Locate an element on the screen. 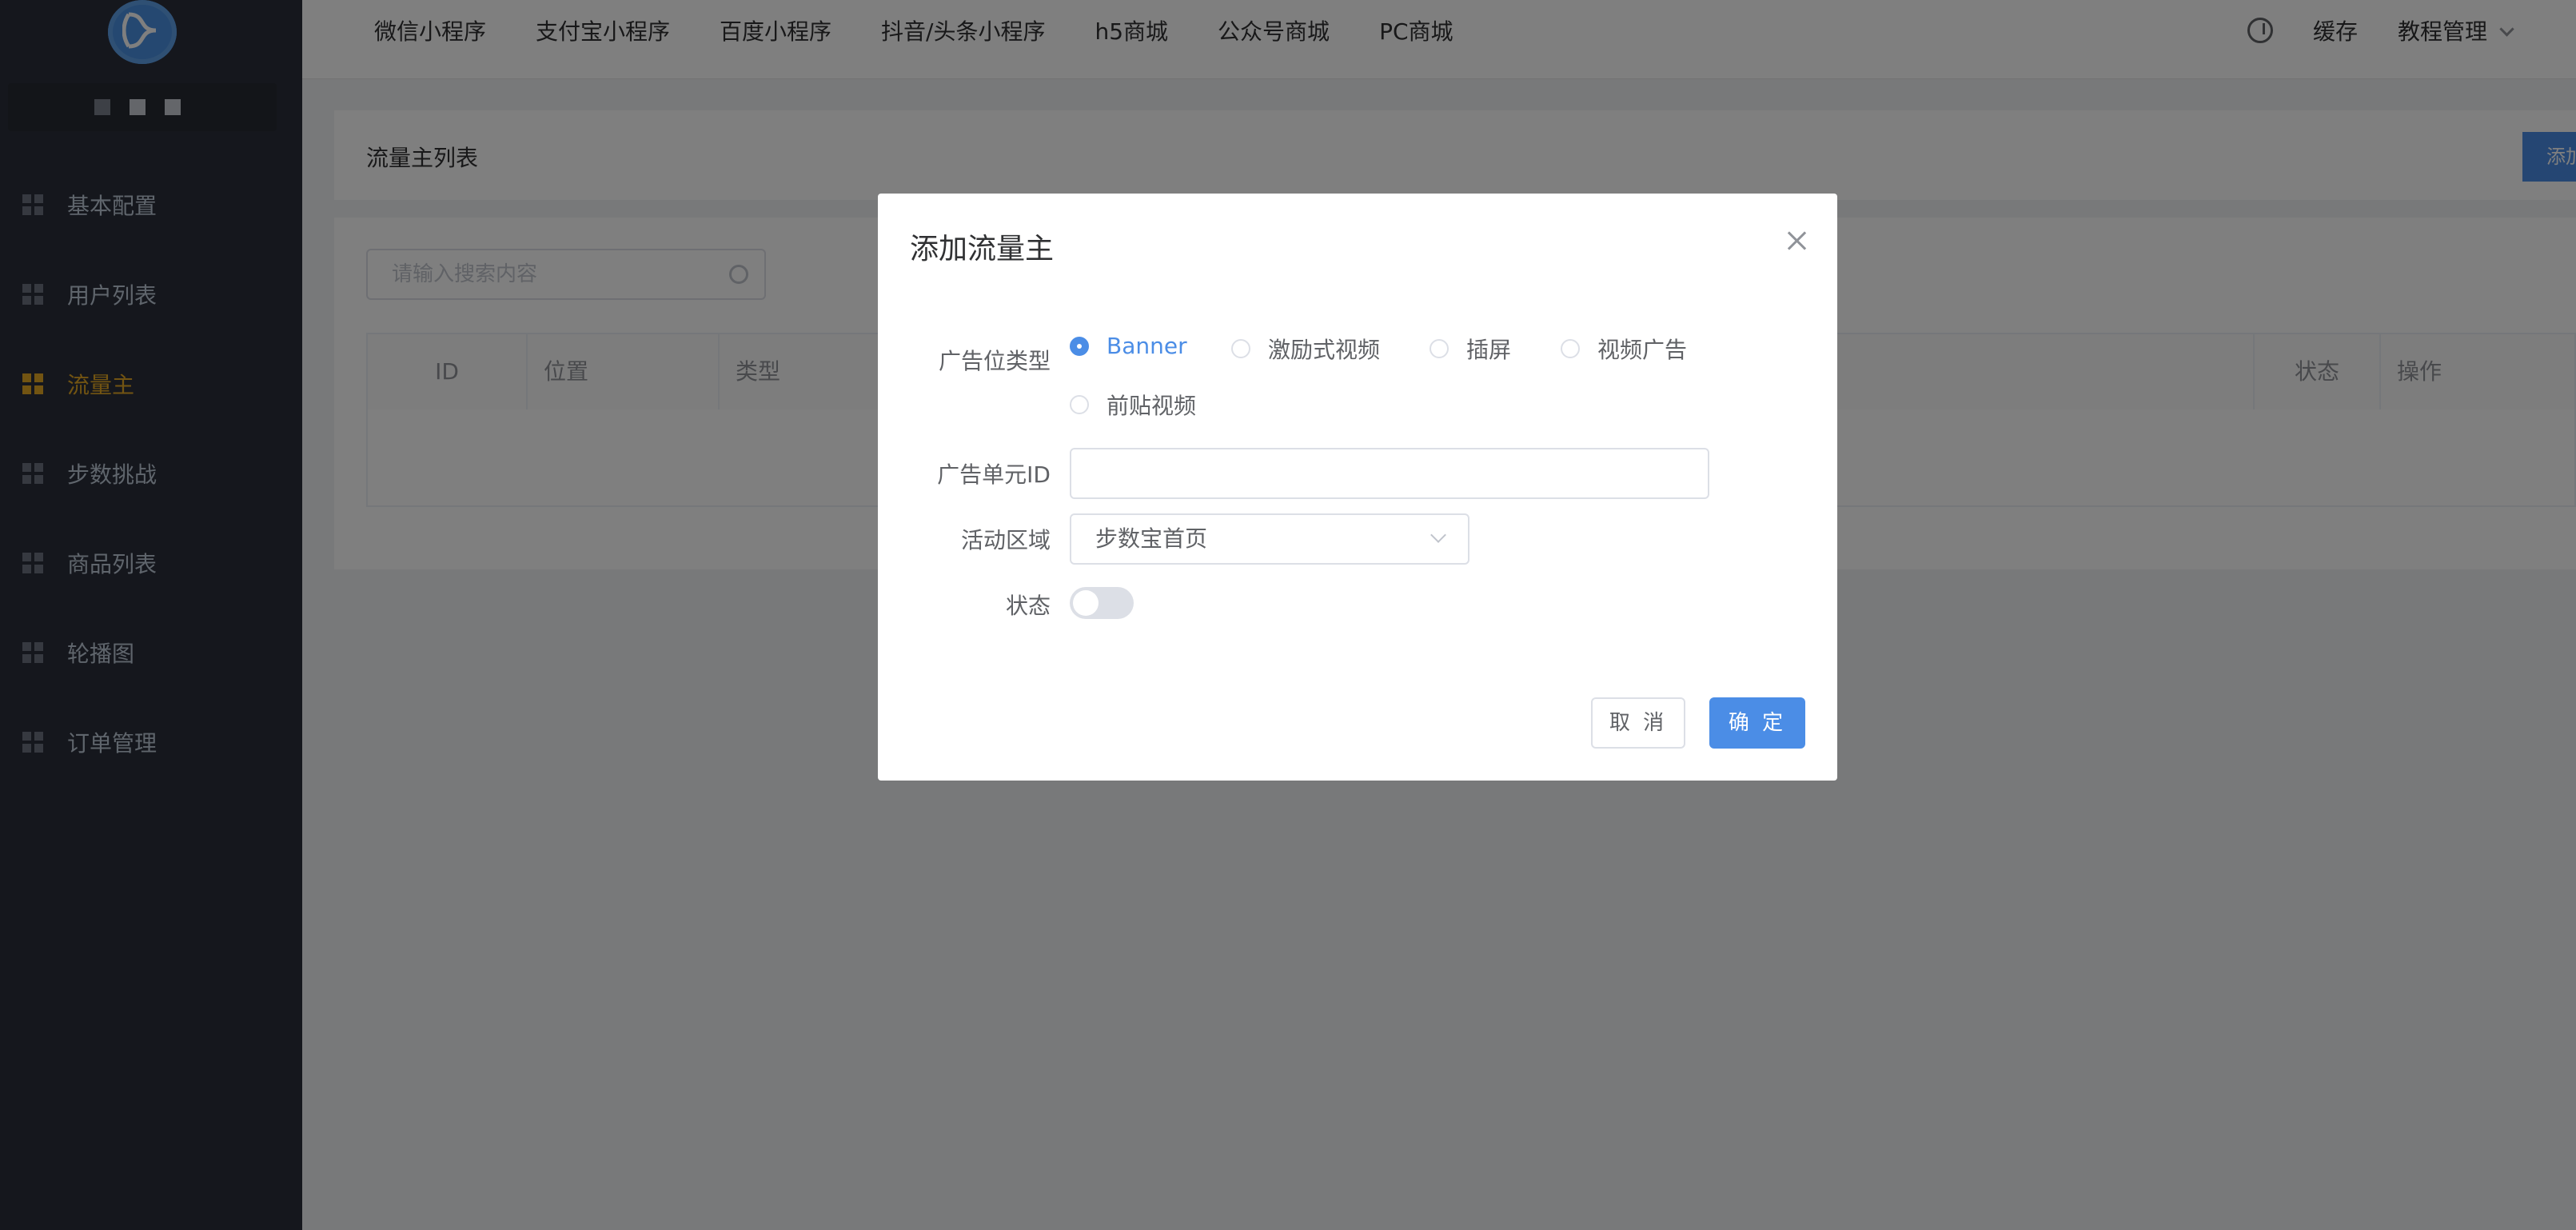 This screenshot has height=1230, width=2576. radio-rewarded-video: 激励式视频 is located at coordinates (1305, 349).